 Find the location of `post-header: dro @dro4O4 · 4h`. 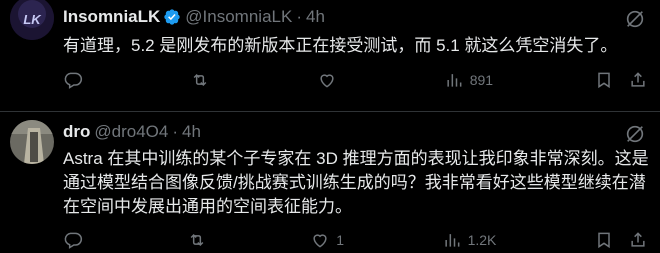

post-header: dro @dro4O4 · 4h is located at coordinates (132, 132).